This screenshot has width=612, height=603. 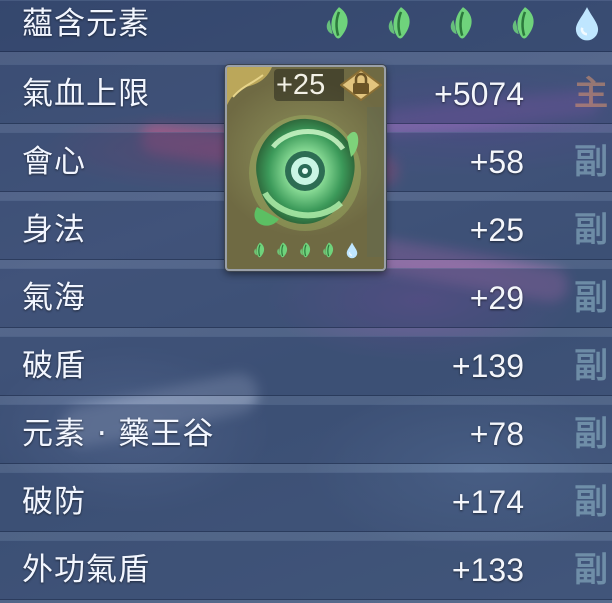 I want to click on stat-value: +133, so click(x=487, y=570).